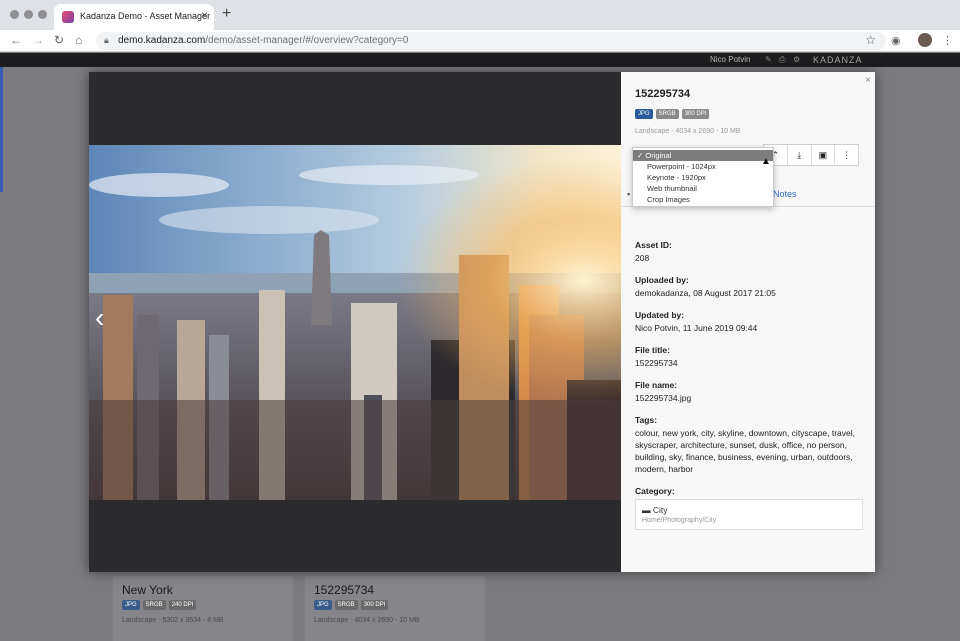 This screenshot has width=960, height=641. What do you see at coordinates (749, 514) in the screenshot?
I see `category-box: ▬ City Home/Photography/City` at bounding box center [749, 514].